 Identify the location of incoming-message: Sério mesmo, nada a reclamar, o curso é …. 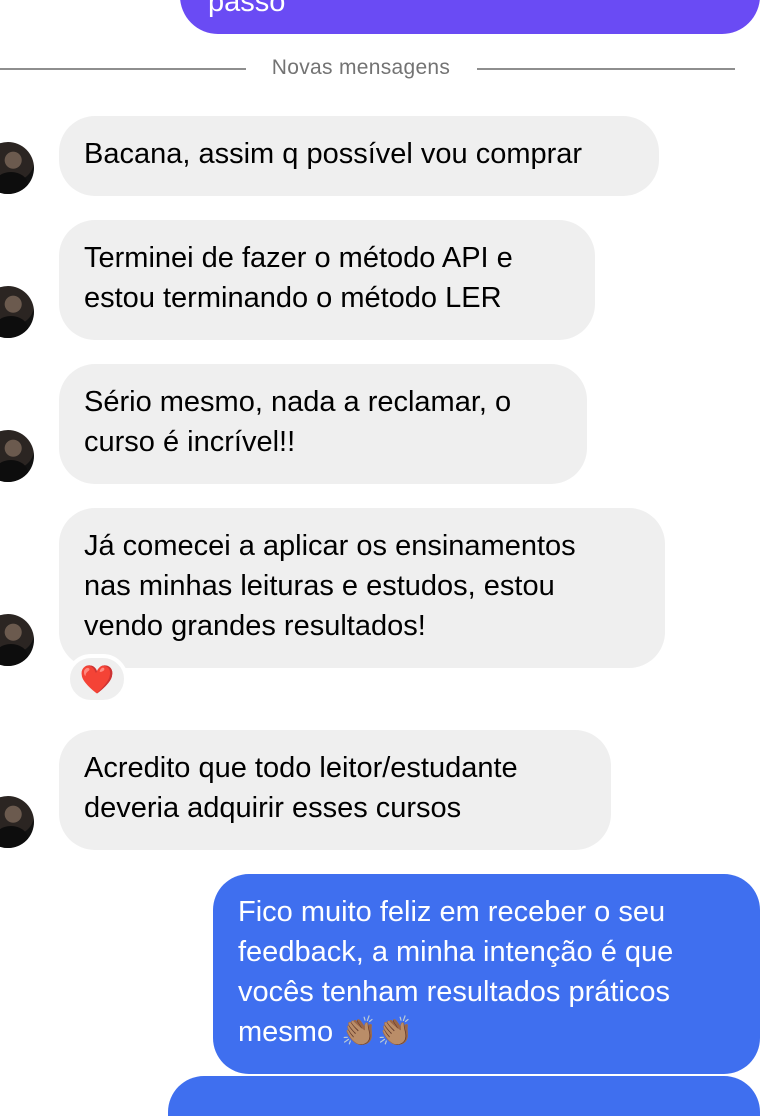
(323, 424).